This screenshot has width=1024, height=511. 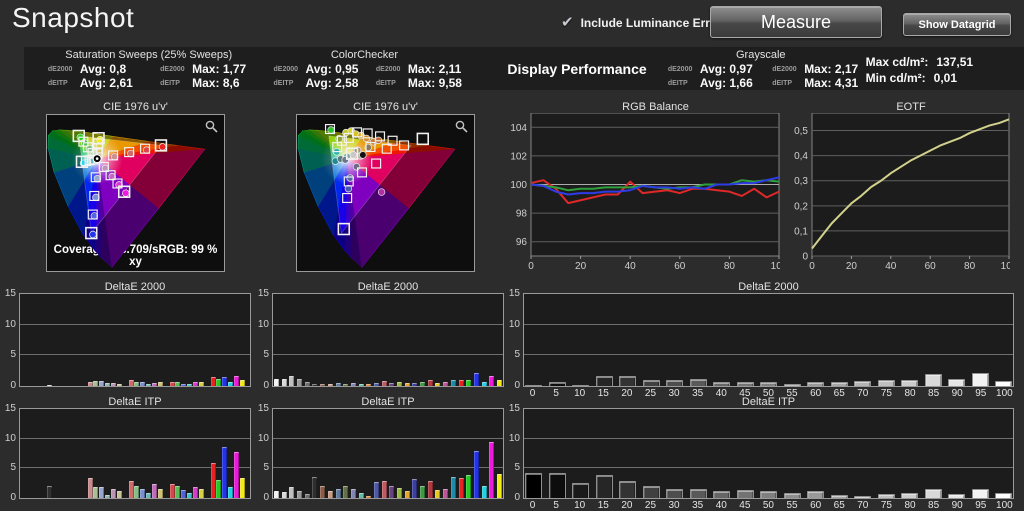 What do you see at coordinates (388, 287) in the screenshot?
I see `de2000-colorchecker-title: DeltaE 2000` at bounding box center [388, 287].